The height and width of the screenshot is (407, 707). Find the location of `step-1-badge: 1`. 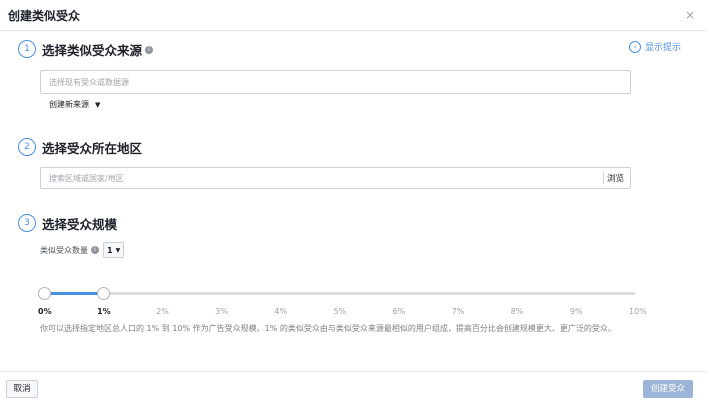

step-1-badge: 1 is located at coordinates (27, 49).